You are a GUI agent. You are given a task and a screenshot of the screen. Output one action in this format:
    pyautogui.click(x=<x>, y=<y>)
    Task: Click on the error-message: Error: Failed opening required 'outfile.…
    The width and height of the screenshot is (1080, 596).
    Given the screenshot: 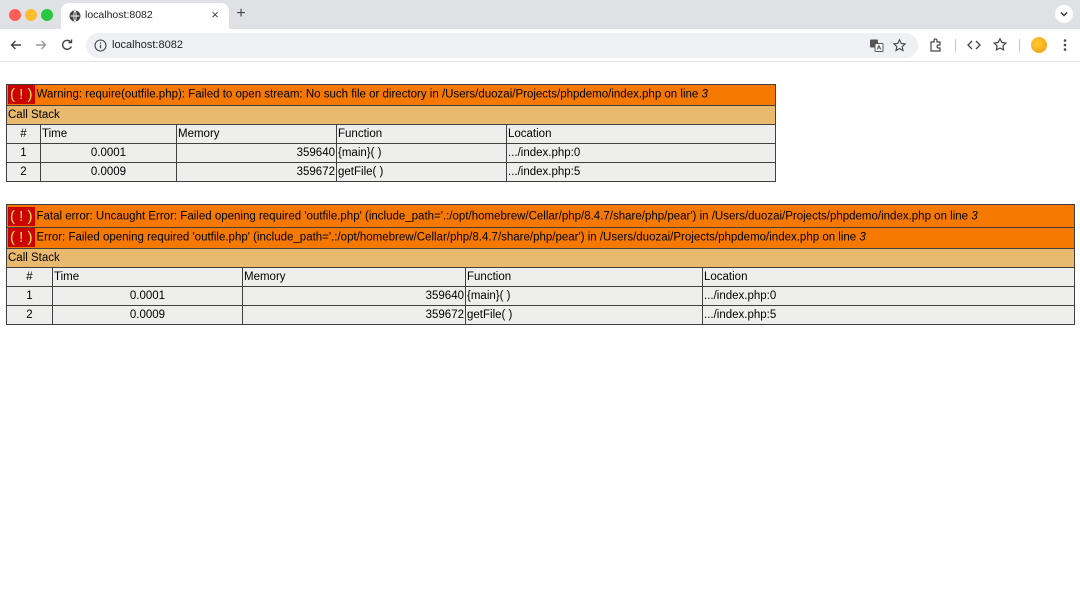 What is the action you would take?
    pyautogui.click(x=448, y=237)
    